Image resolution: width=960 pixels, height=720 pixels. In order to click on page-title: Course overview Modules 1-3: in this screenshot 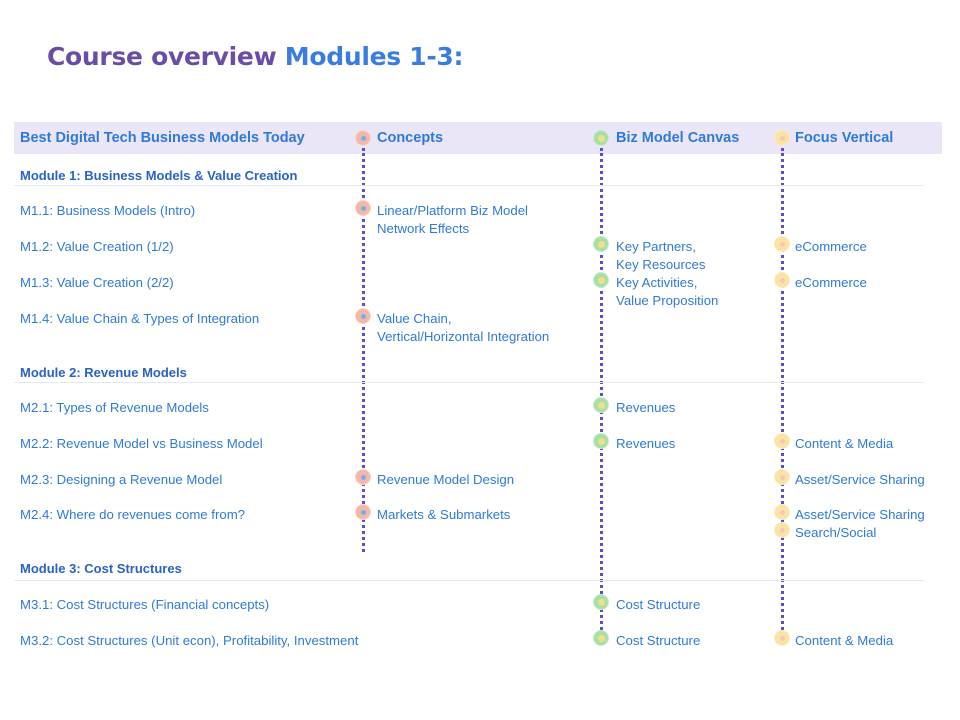, I will do `click(255, 56)`.